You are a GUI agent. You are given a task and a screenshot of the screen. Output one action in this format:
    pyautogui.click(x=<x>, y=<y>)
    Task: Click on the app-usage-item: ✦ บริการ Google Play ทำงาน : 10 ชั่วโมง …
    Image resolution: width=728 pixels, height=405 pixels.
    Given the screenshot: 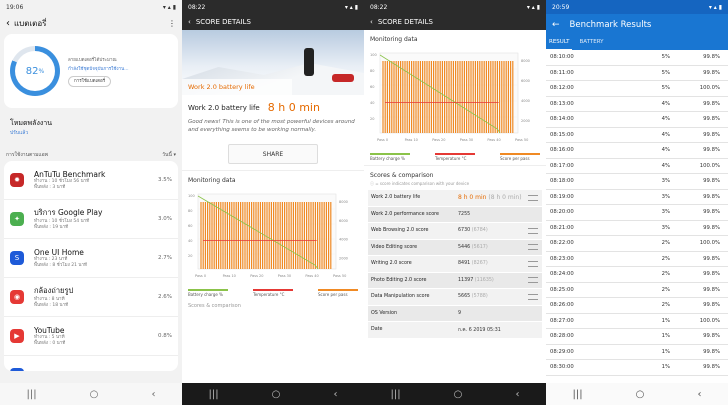 What is the action you would take?
    pyautogui.click(x=91, y=219)
    